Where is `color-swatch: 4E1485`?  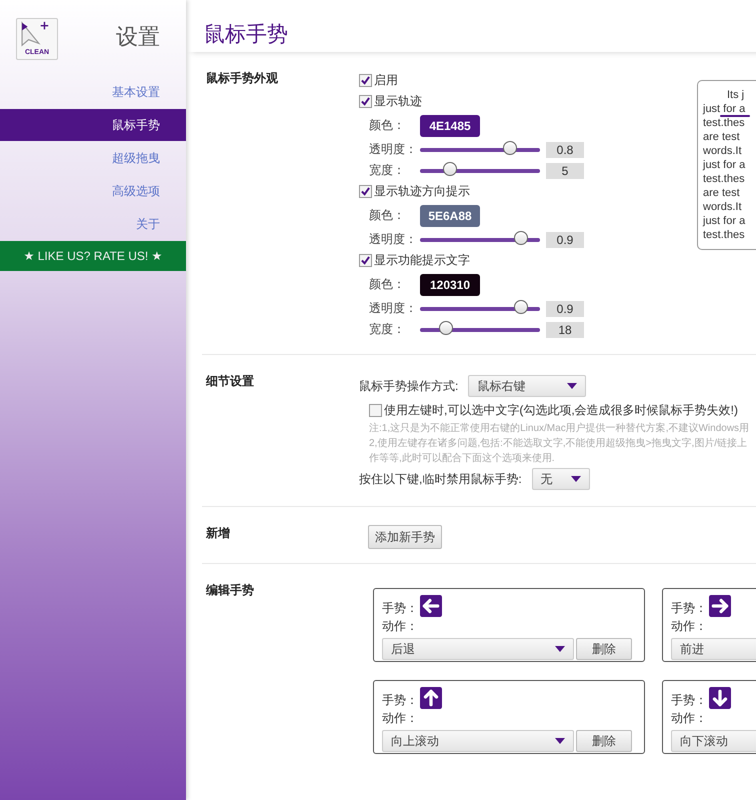 color-swatch: 4E1485 is located at coordinates (450, 125).